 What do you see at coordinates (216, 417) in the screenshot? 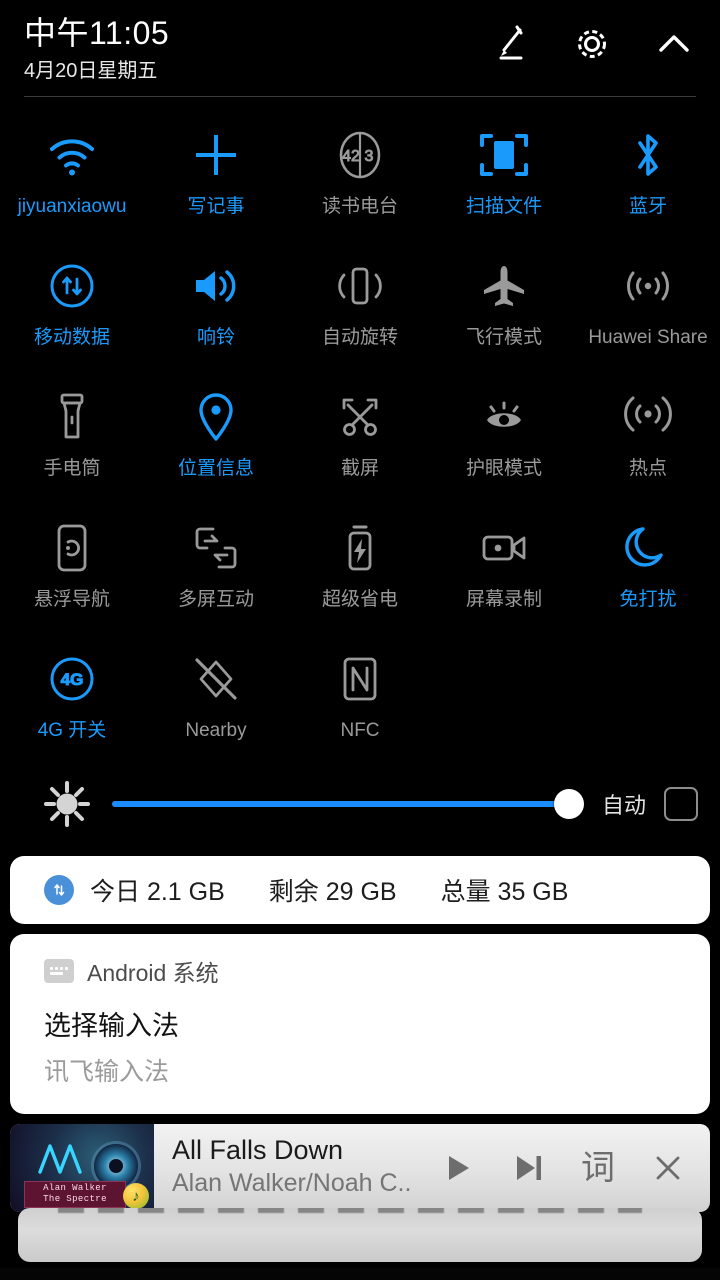
I see `location-pin-icon` at bounding box center [216, 417].